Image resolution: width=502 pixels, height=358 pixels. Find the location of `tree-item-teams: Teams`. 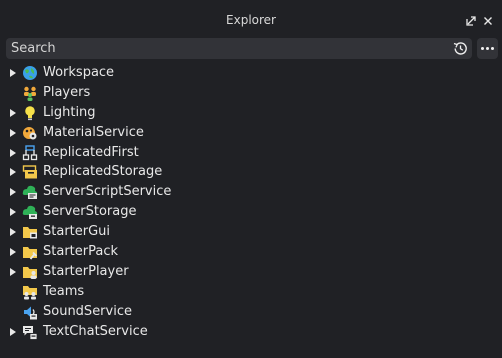

tree-item-teams: Teams is located at coordinates (251, 292).